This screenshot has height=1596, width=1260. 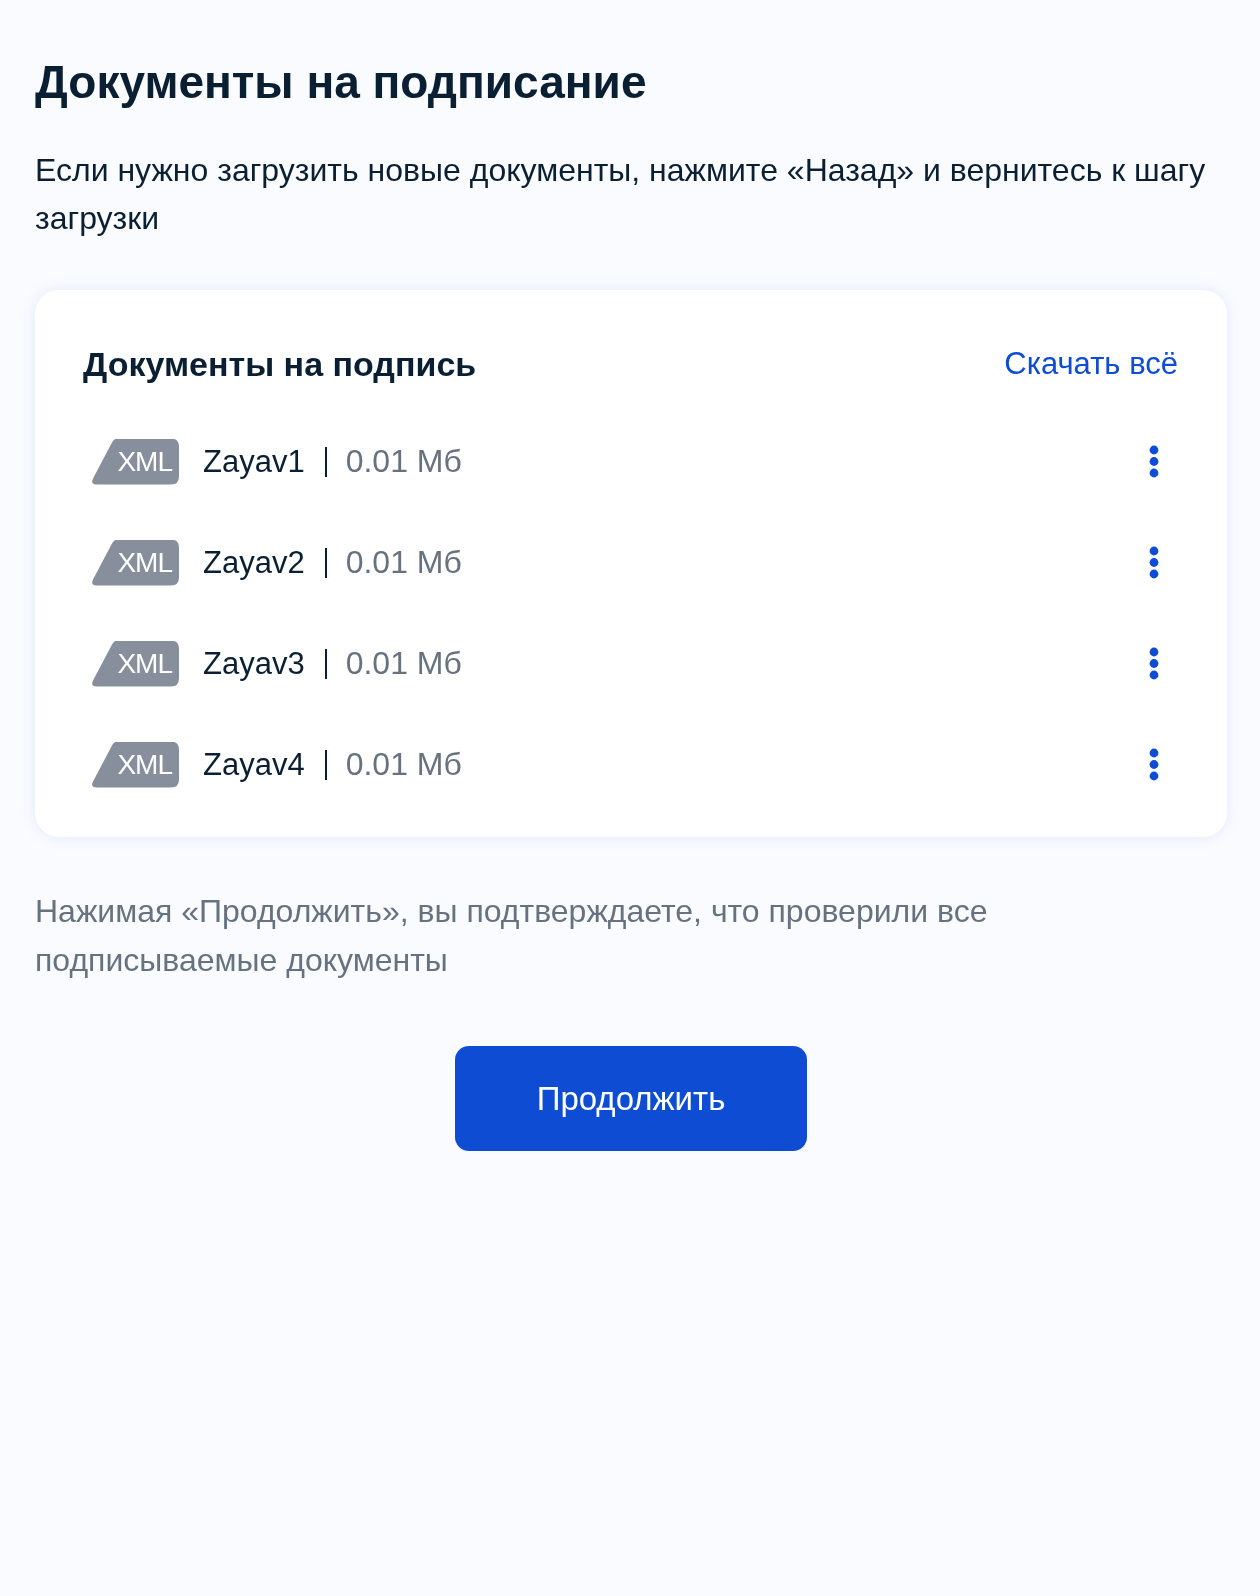 What do you see at coordinates (254, 663) in the screenshot?
I see `file-name: Zayav3` at bounding box center [254, 663].